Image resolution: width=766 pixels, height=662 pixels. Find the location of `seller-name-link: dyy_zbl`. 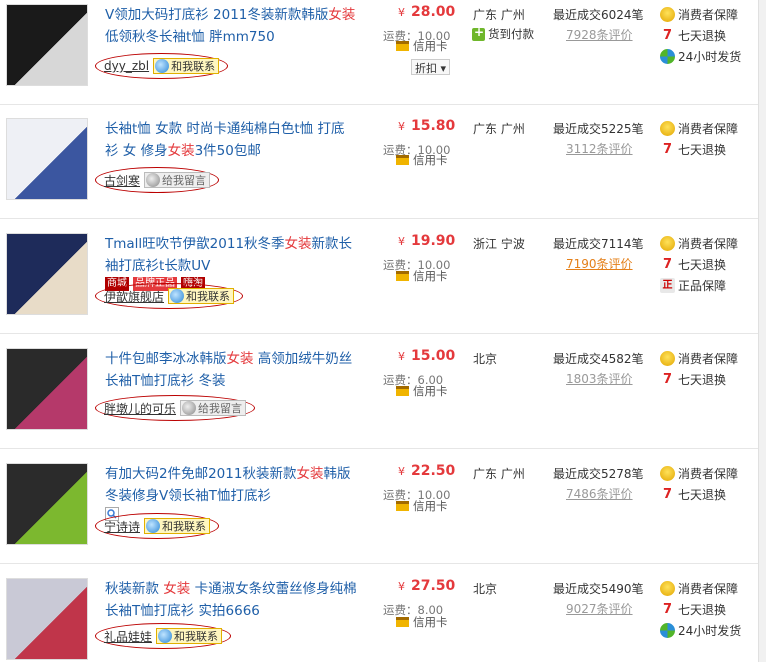

seller-name-link: dyy_zbl is located at coordinates (126, 66).